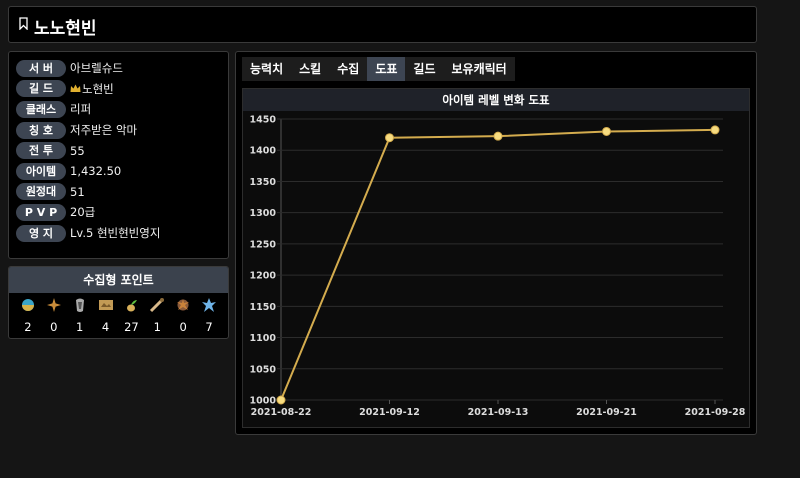 Image resolution: width=800 pixels, height=478 pixels. What do you see at coordinates (389, 412) in the screenshot?
I see `x-tick-label: 2021-09-12` at bounding box center [389, 412].